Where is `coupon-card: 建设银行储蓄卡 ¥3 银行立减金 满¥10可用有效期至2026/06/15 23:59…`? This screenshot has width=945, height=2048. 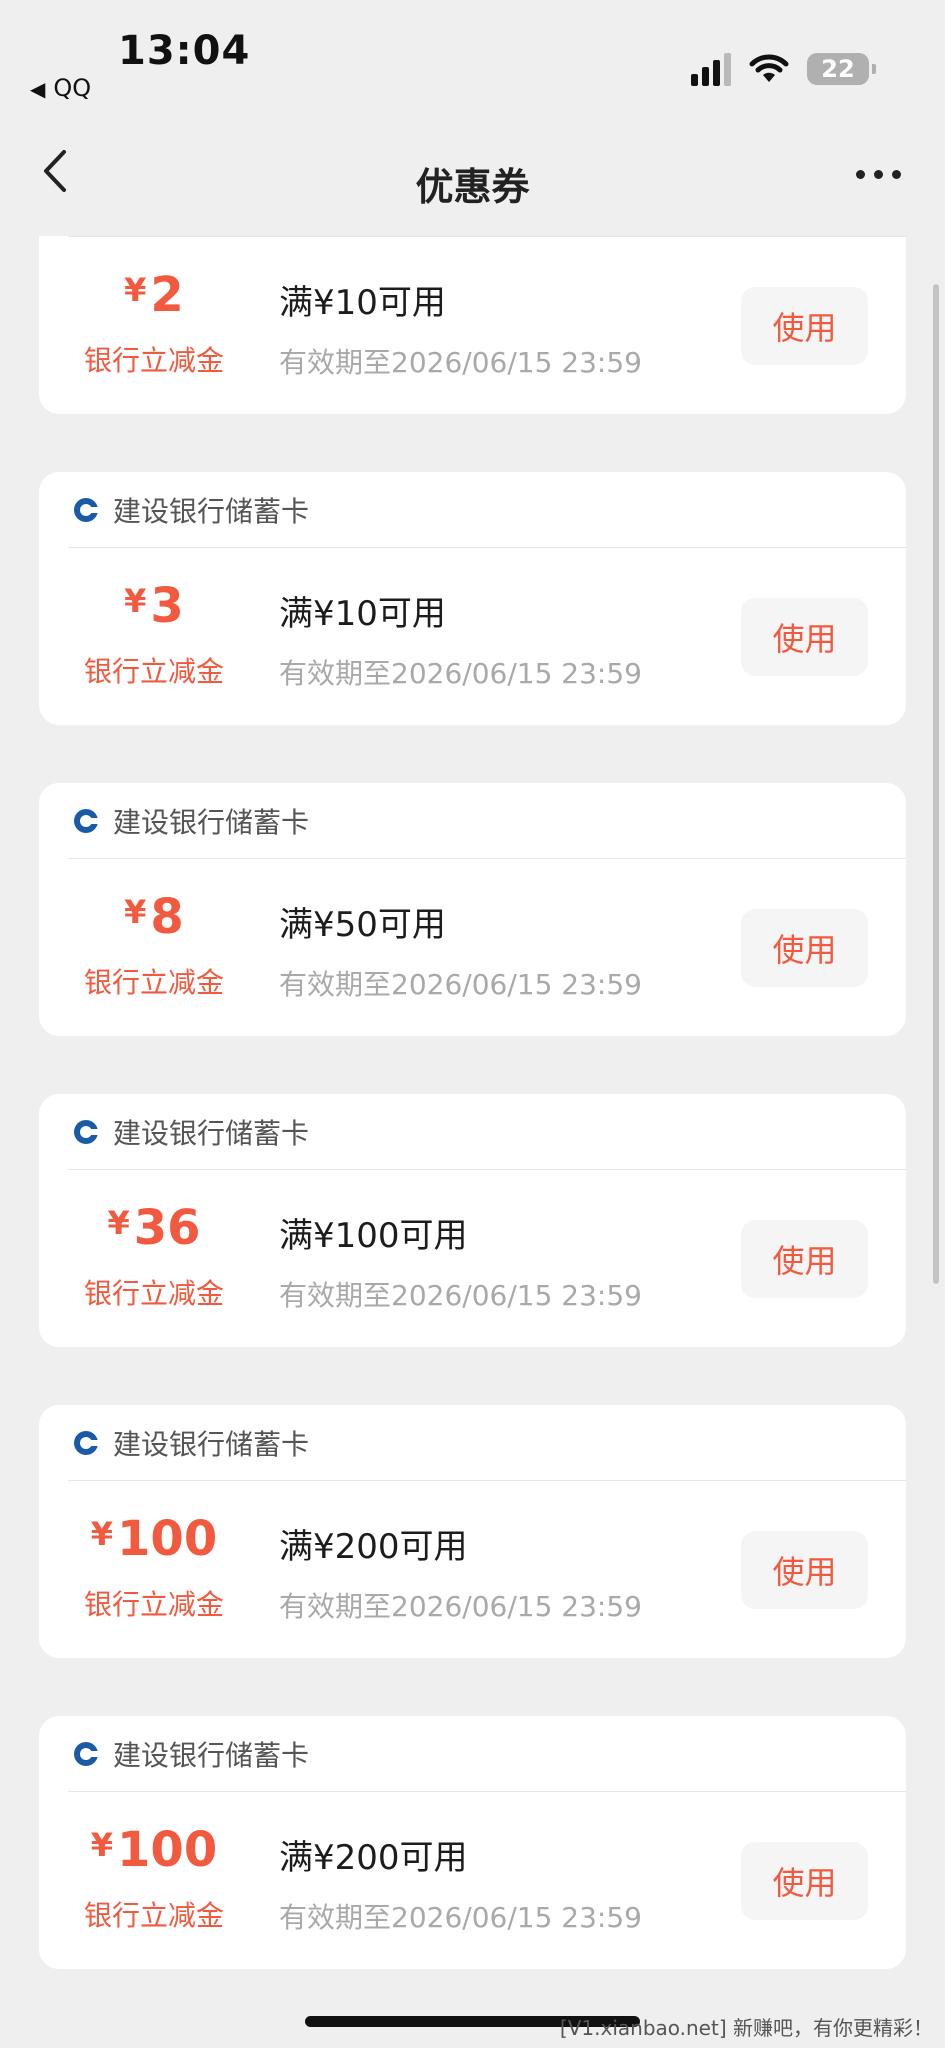 coupon-card: 建设银行储蓄卡 ¥3 银行立减金 满¥10可用有效期至2026/06/15 23:59… is located at coordinates (472, 598).